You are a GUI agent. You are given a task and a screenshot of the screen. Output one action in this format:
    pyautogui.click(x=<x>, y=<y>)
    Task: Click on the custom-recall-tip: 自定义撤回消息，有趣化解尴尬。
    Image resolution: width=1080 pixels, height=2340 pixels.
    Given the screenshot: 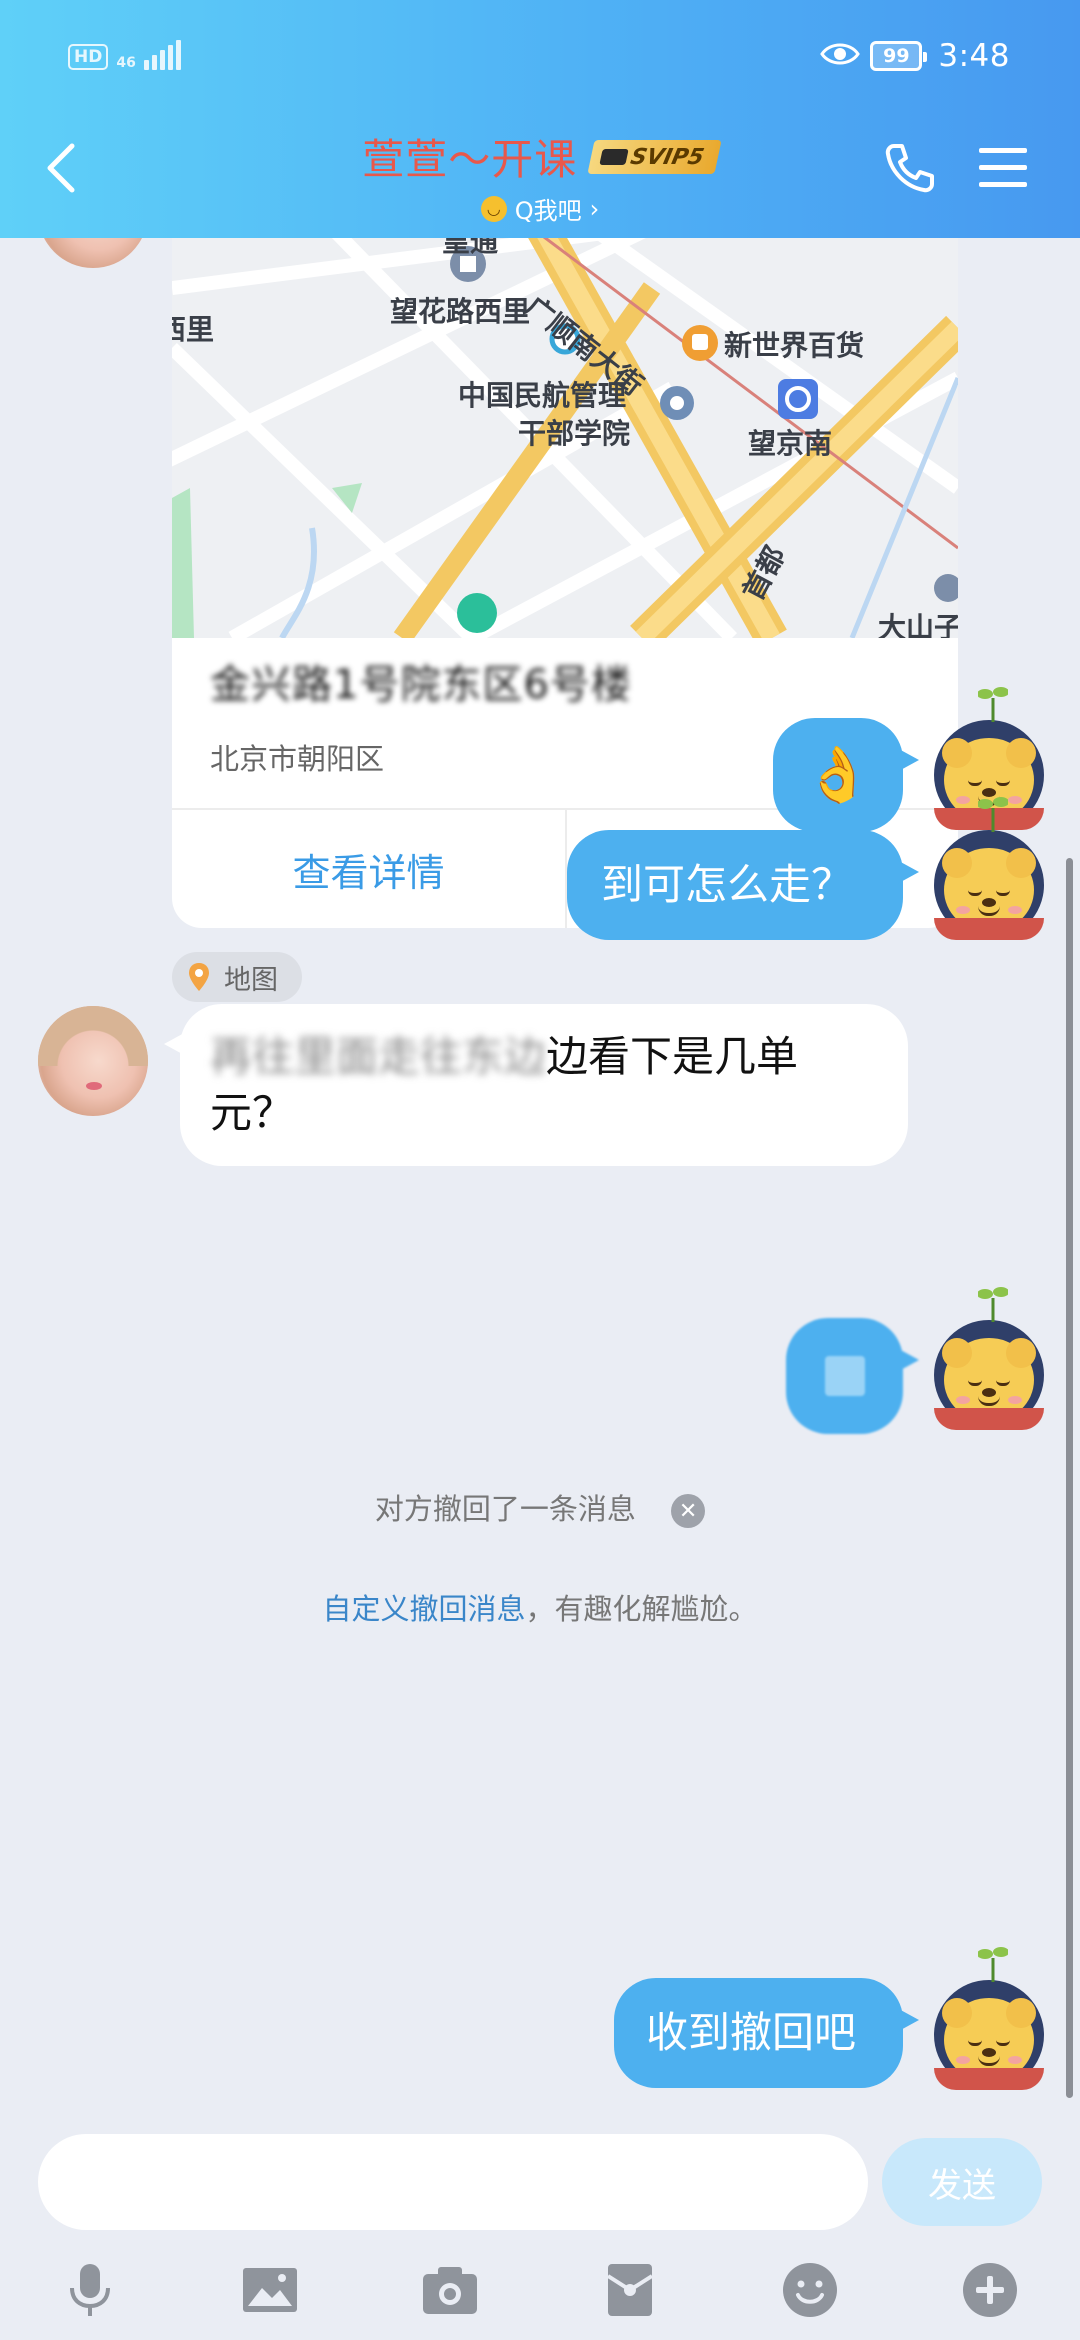 What is the action you would take?
    pyautogui.click(x=540, y=1607)
    